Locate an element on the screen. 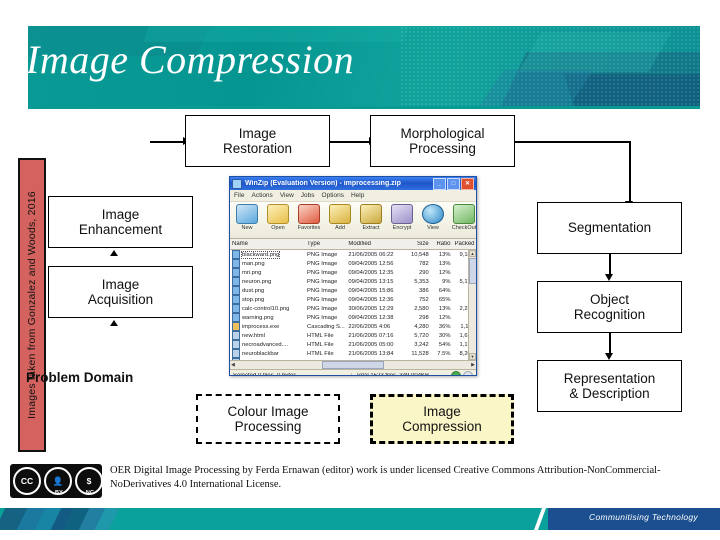 The width and height of the screenshot is (720, 540). file-list-row: stop.pngPNG Image09/04/2005 12:3675265%2 is located at coordinates (353, 299).